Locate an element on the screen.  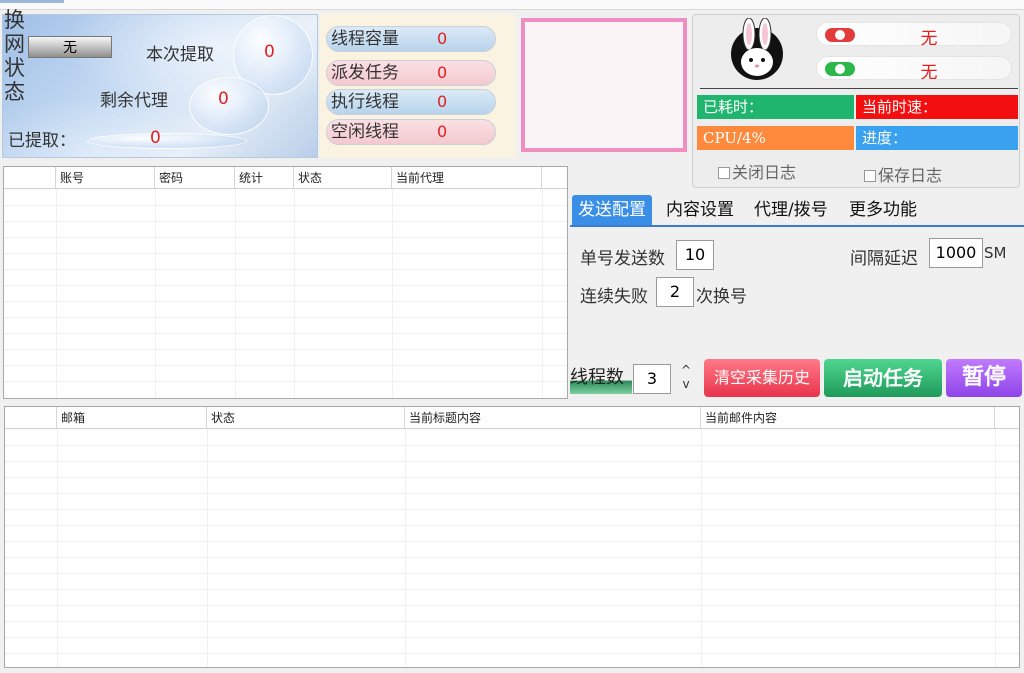
tab-more-functions: 更多功能 is located at coordinates (883, 210).